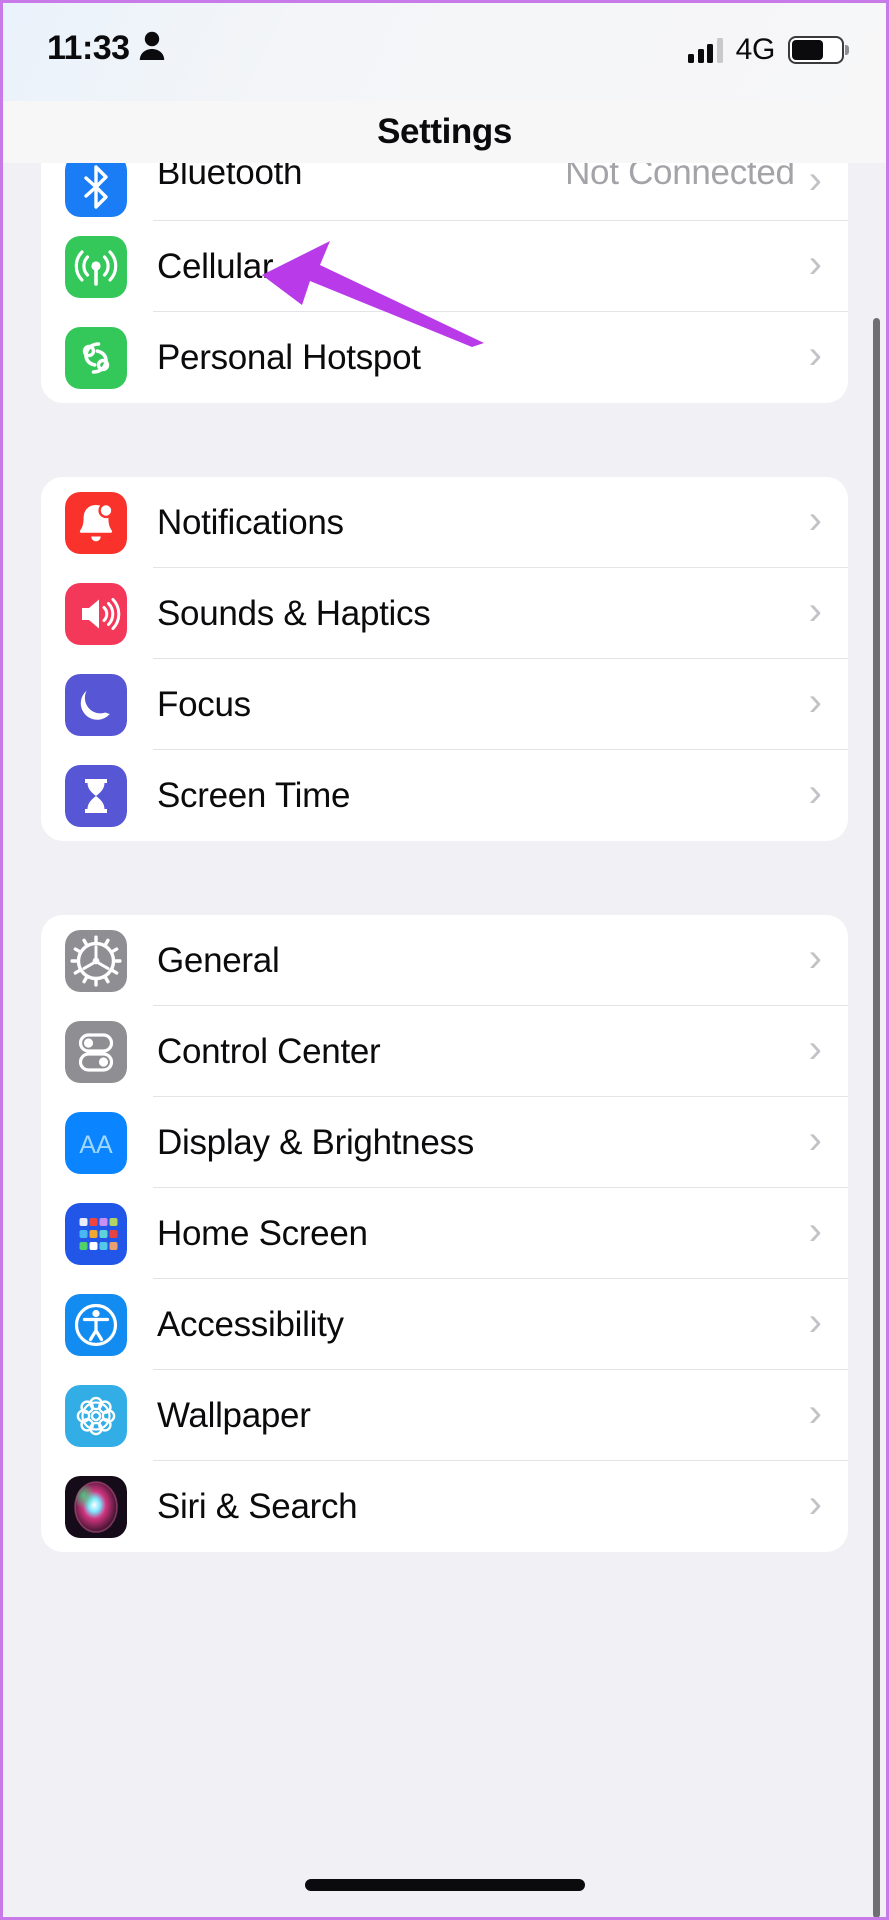 Image resolution: width=889 pixels, height=1920 pixels. Describe the element at coordinates (96, 1233) in the screenshot. I see `home-screen-grid-icon` at that location.